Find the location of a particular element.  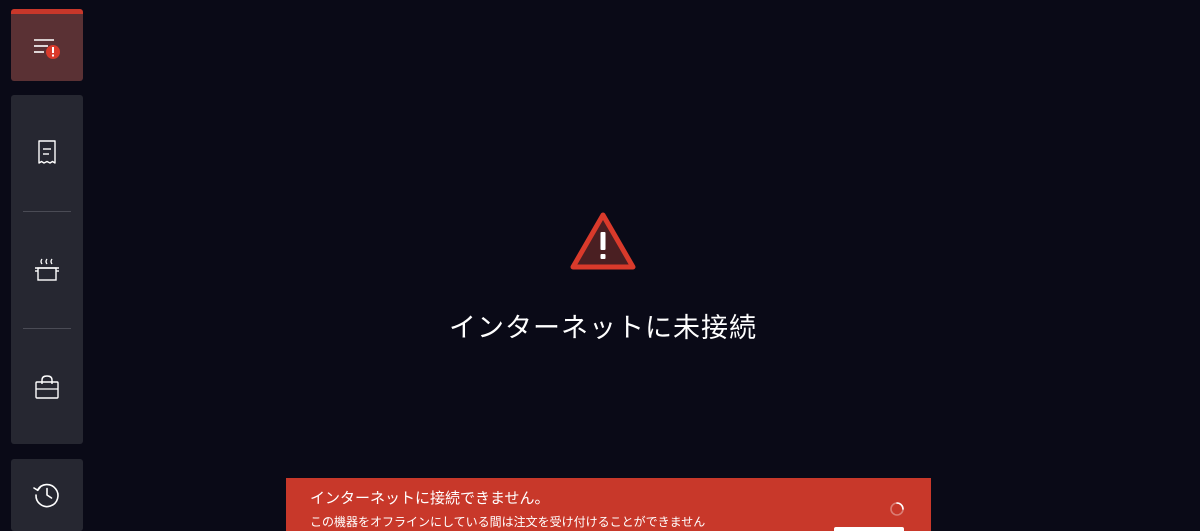

toast-action-button is located at coordinates (869, 529).